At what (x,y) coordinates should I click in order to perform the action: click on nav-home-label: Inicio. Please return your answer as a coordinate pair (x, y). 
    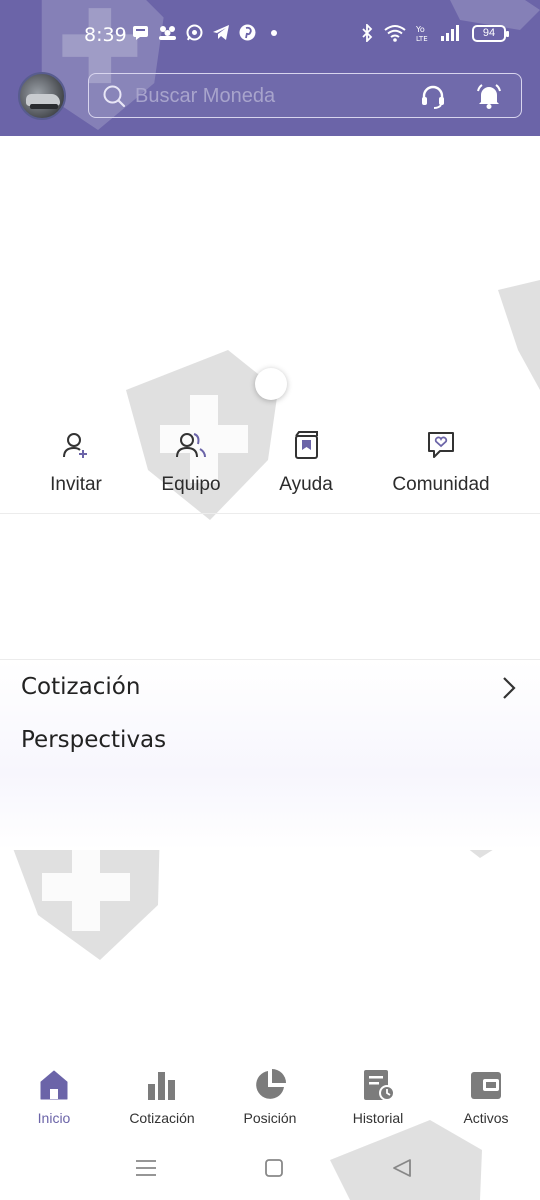
    Looking at the image, I should click on (54, 1118).